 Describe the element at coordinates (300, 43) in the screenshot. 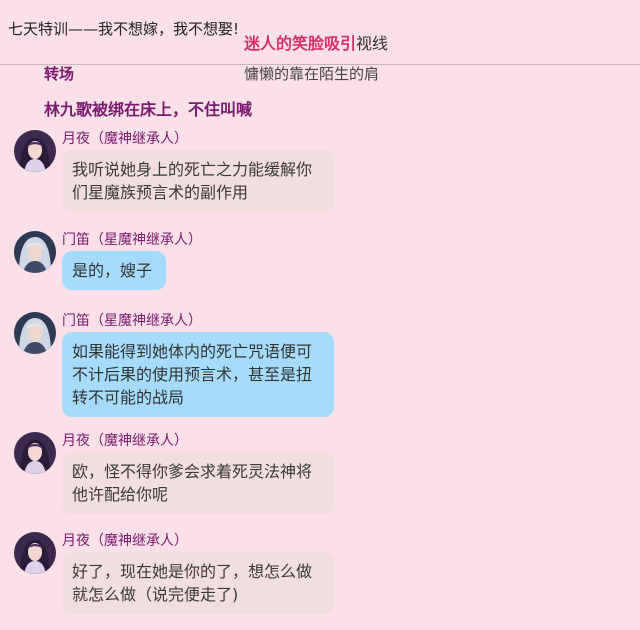

I see `overlay-caption-highlight: 迷人的笑脸吸引` at that location.